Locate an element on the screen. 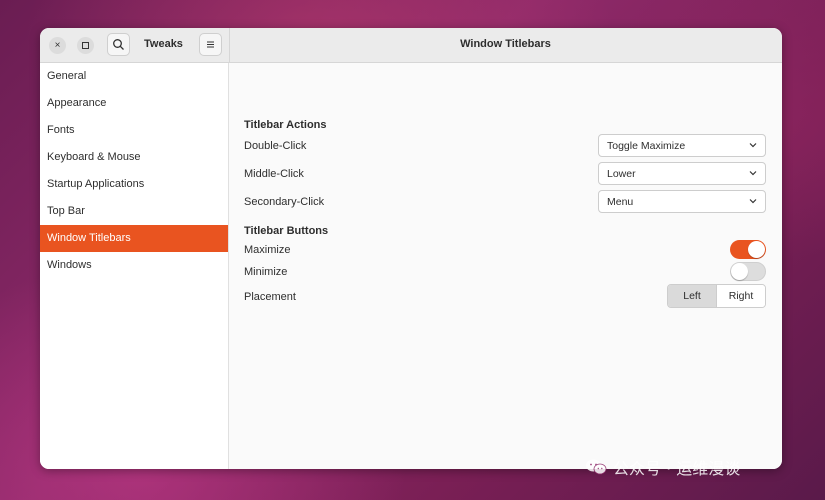 The width and height of the screenshot is (825, 500). placement-segmented-control: Left Right is located at coordinates (716, 296).